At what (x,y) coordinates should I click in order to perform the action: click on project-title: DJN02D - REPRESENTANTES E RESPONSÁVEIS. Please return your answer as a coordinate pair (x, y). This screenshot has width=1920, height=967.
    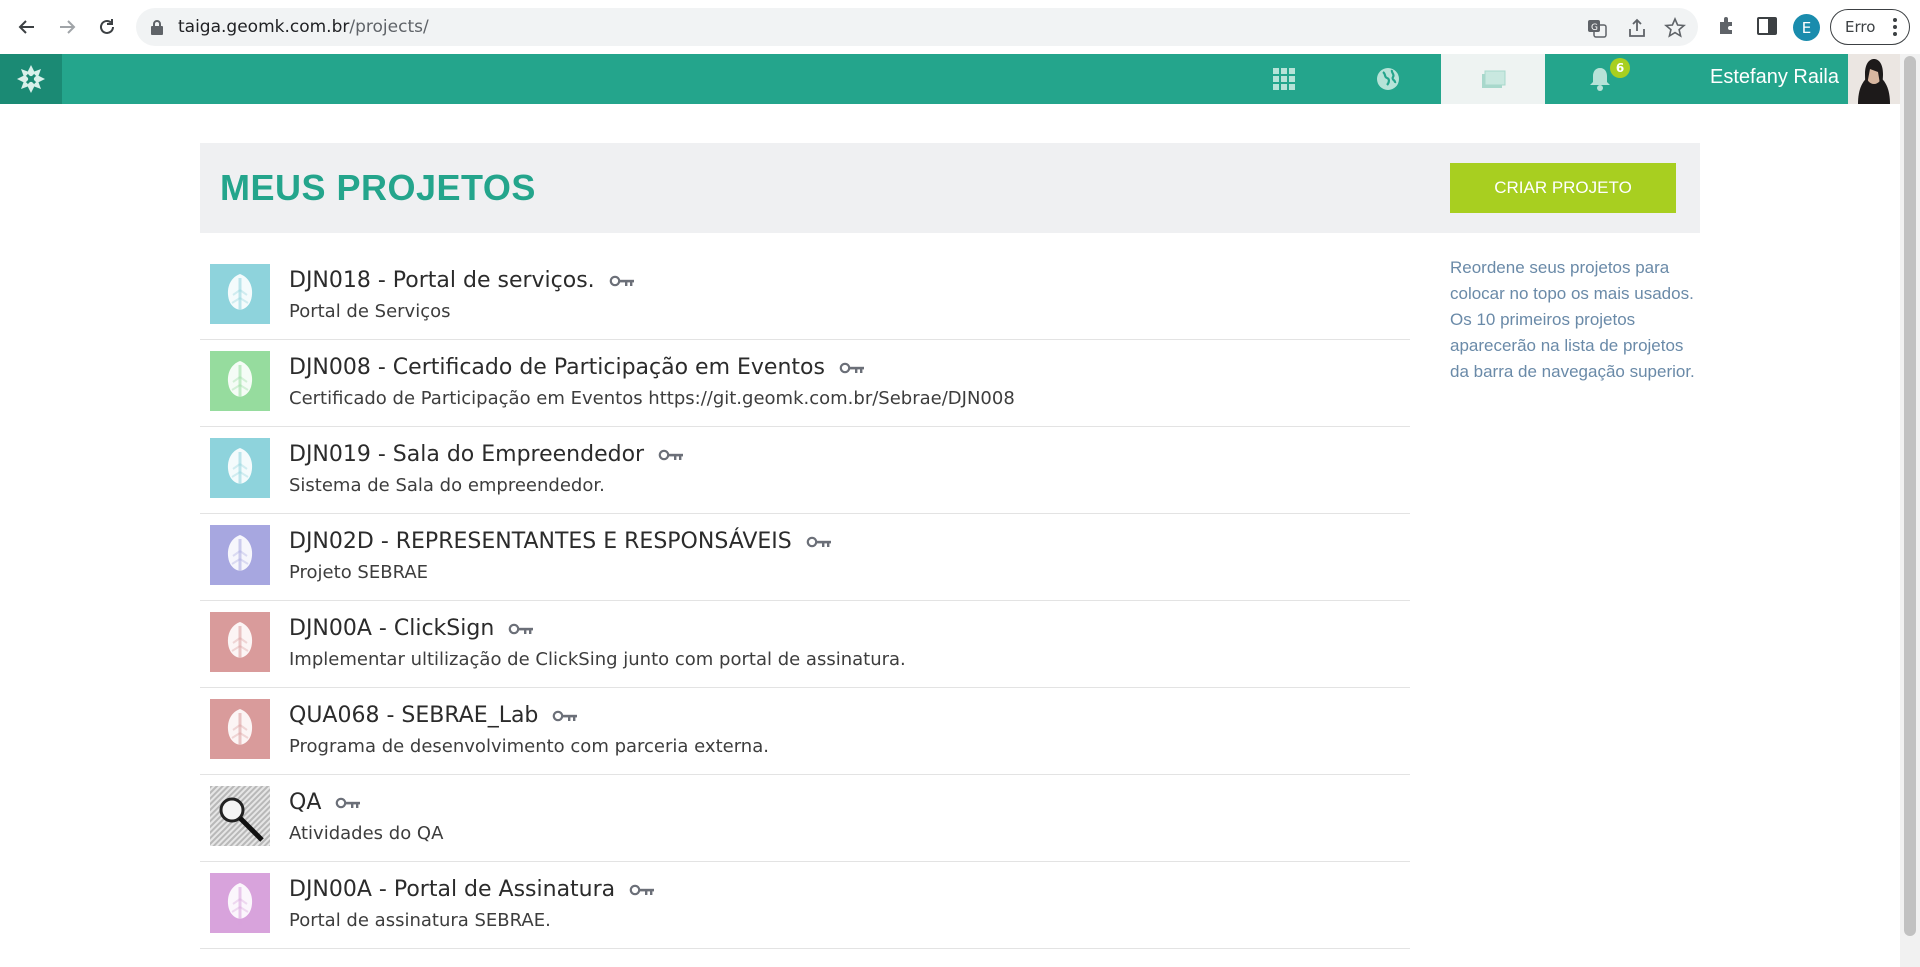
    Looking at the image, I should click on (560, 541).